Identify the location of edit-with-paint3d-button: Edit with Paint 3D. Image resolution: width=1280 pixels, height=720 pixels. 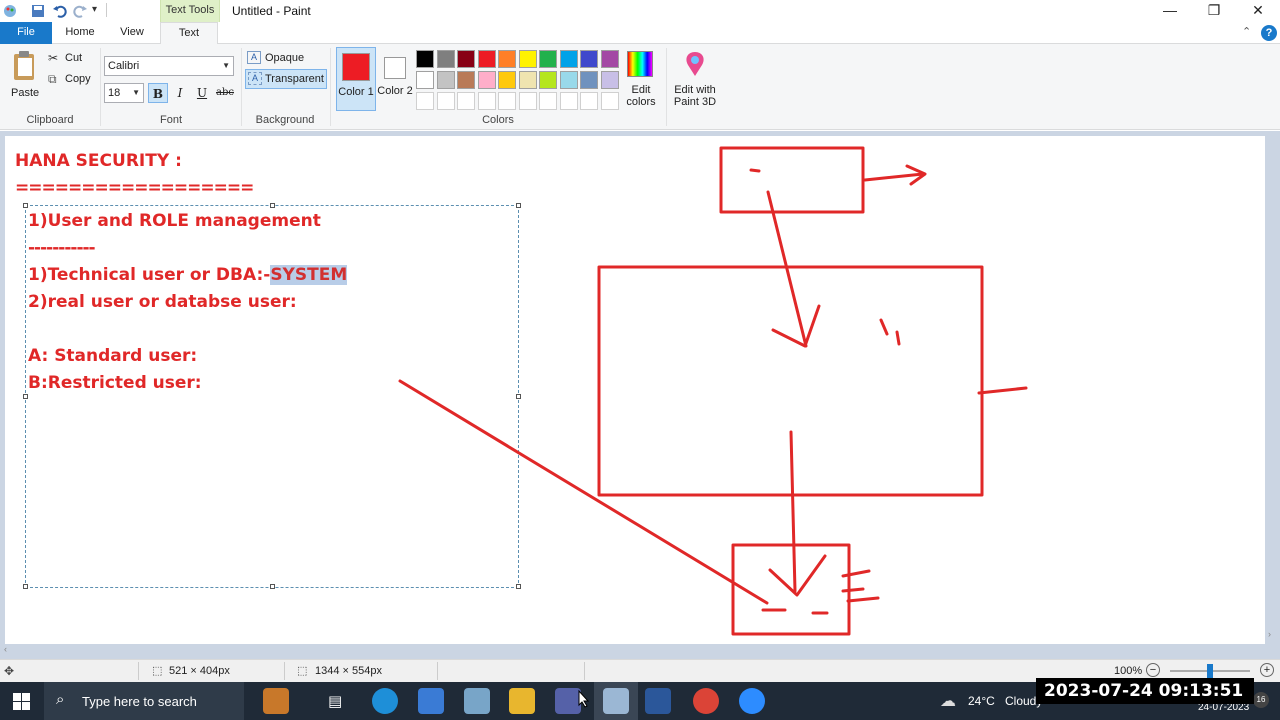
(695, 79).